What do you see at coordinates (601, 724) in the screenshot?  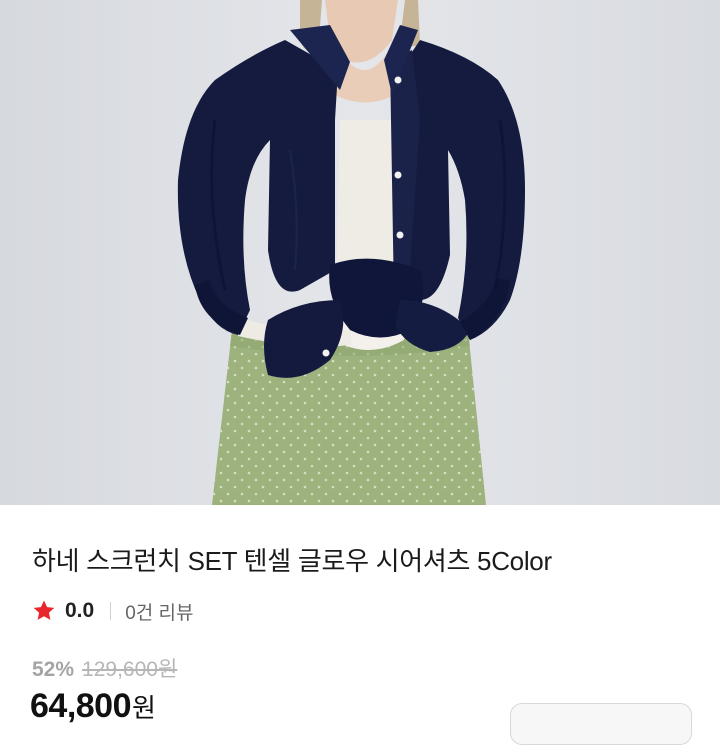 I see `action-button` at bounding box center [601, 724].